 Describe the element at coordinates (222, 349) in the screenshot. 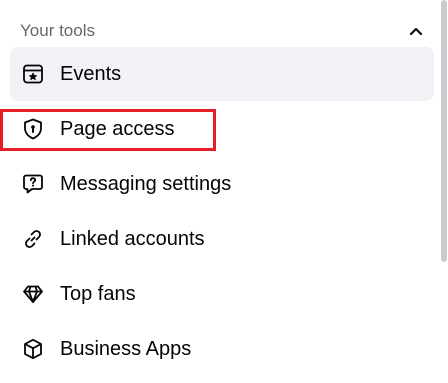

I see `tool-item-business-apps: Business Apps` at that location.